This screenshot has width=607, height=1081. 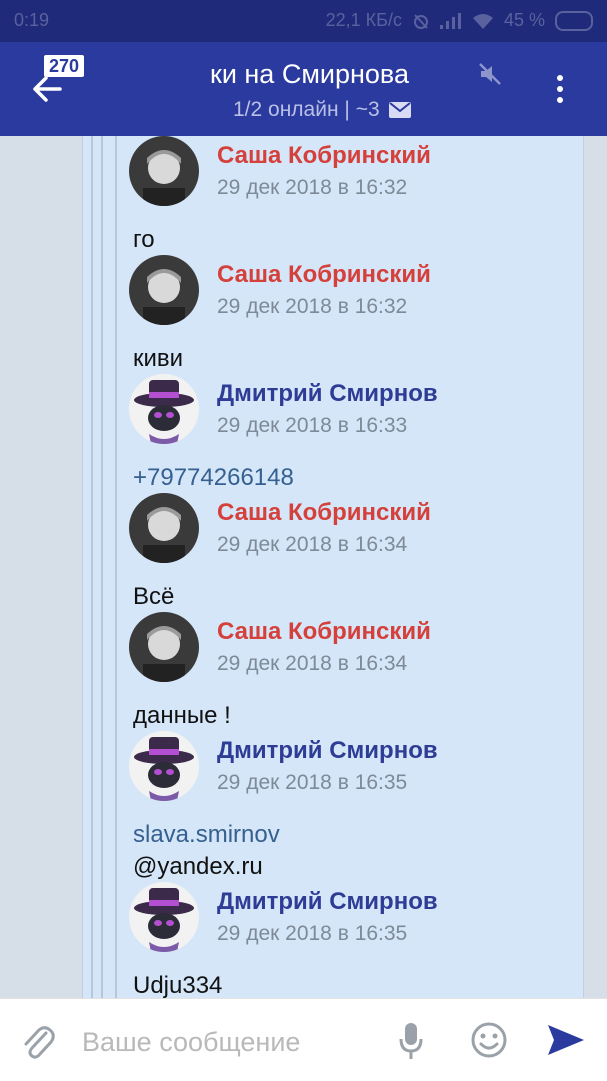 What do you see at coordinates (303, 21) in the screenshot?
I see `status-bar: 0:19 22,1 КБ/с 45 %` at bounding box center [303, 21].